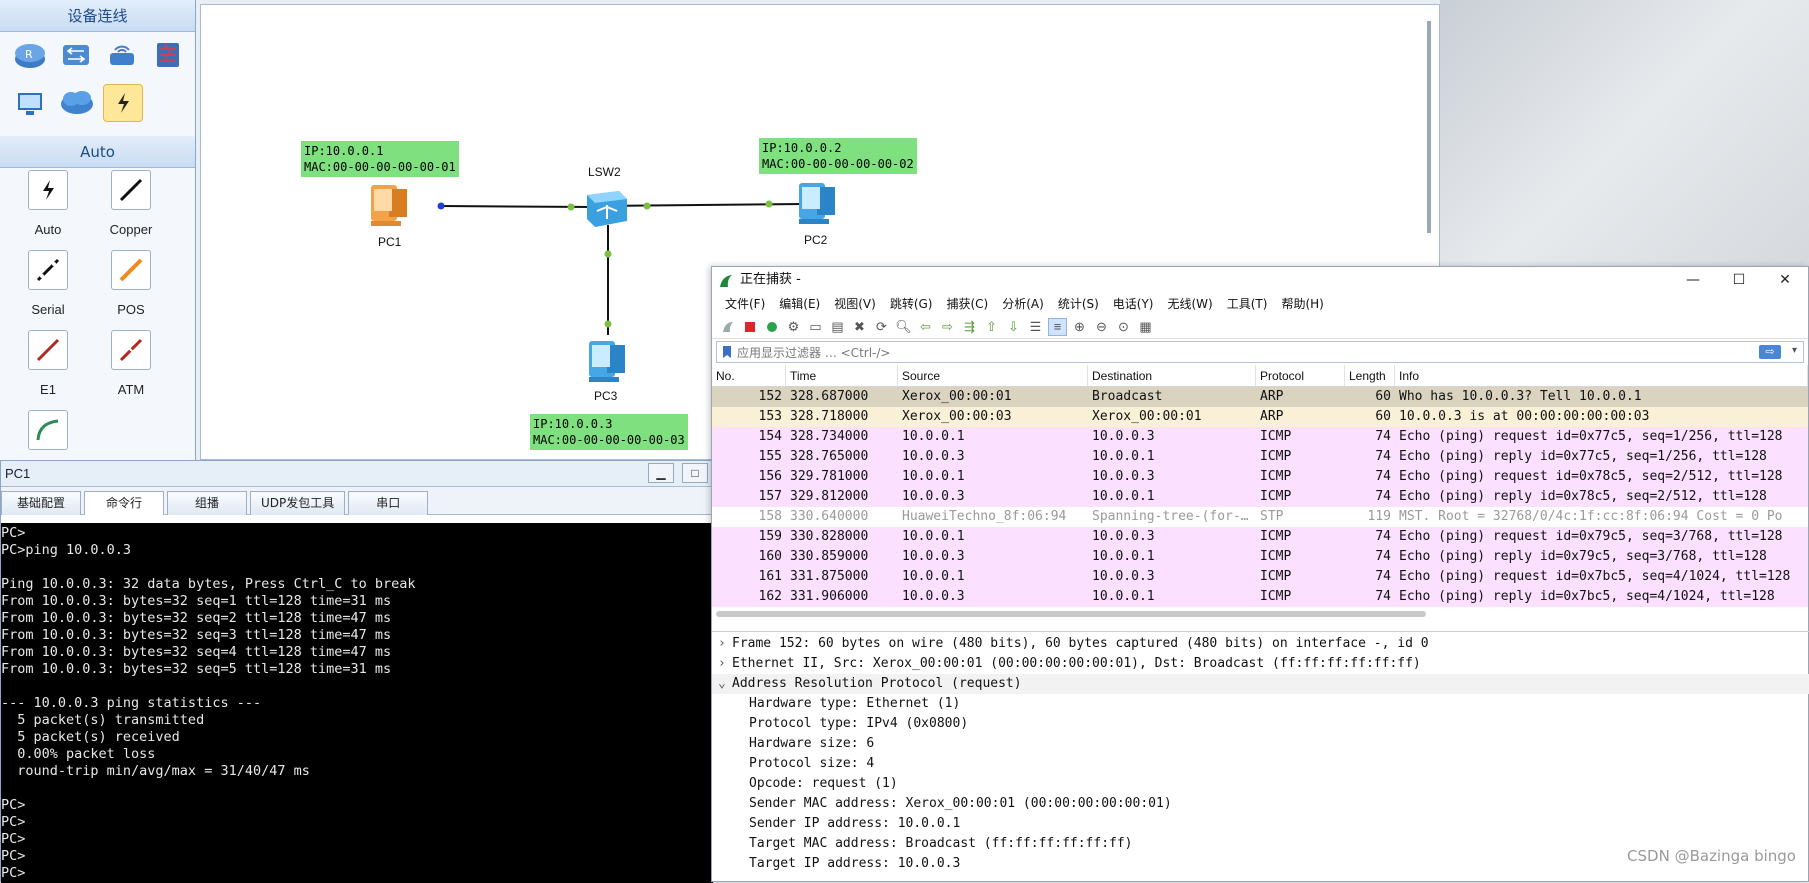 The width and height of the screenshot is (1809, 883). Describe the element at coordinates (1302, 304) in the screenshot. I see `menu-help: 帮助(H)` at that location.